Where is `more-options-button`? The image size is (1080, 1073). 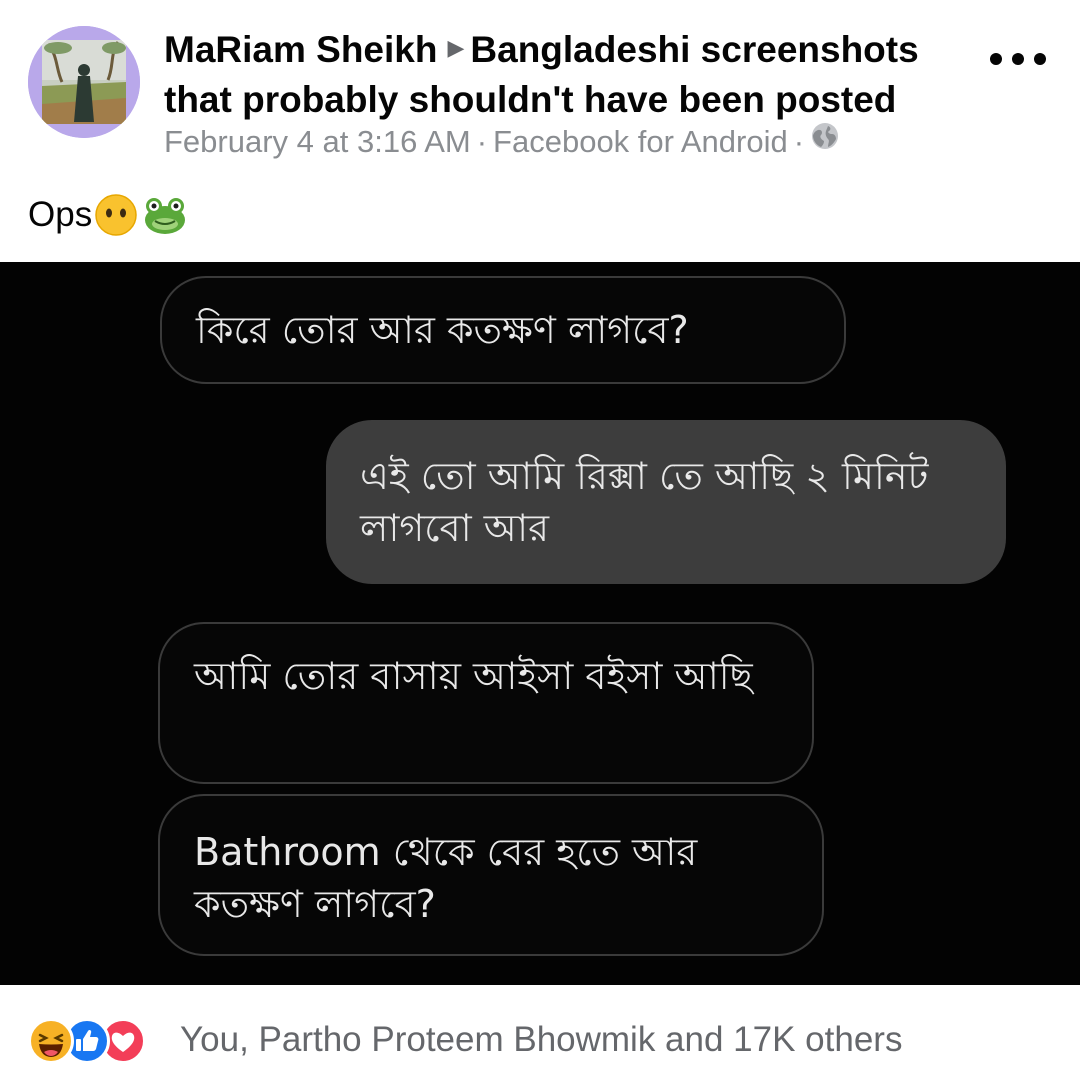
more-options-button is located at coordinates (1018, 59).